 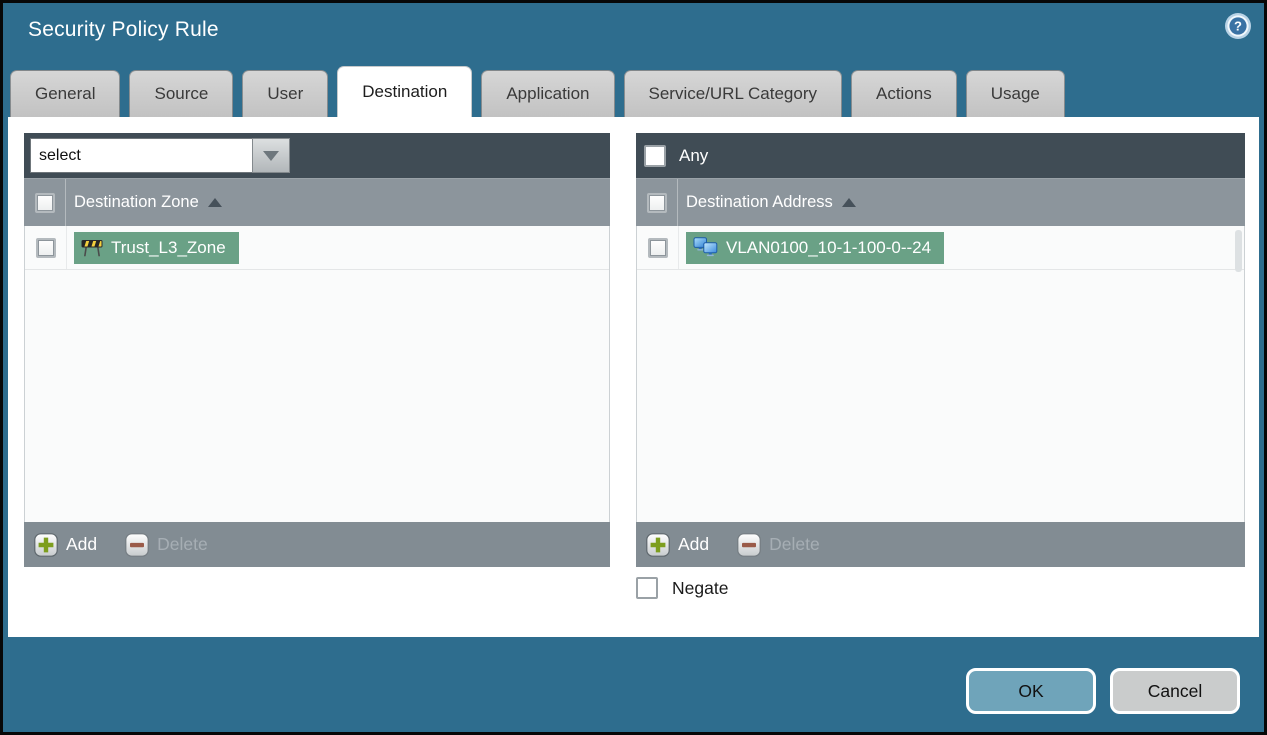 I want to click on zone-header-checkbox-cell, so click(x=45, y=202).